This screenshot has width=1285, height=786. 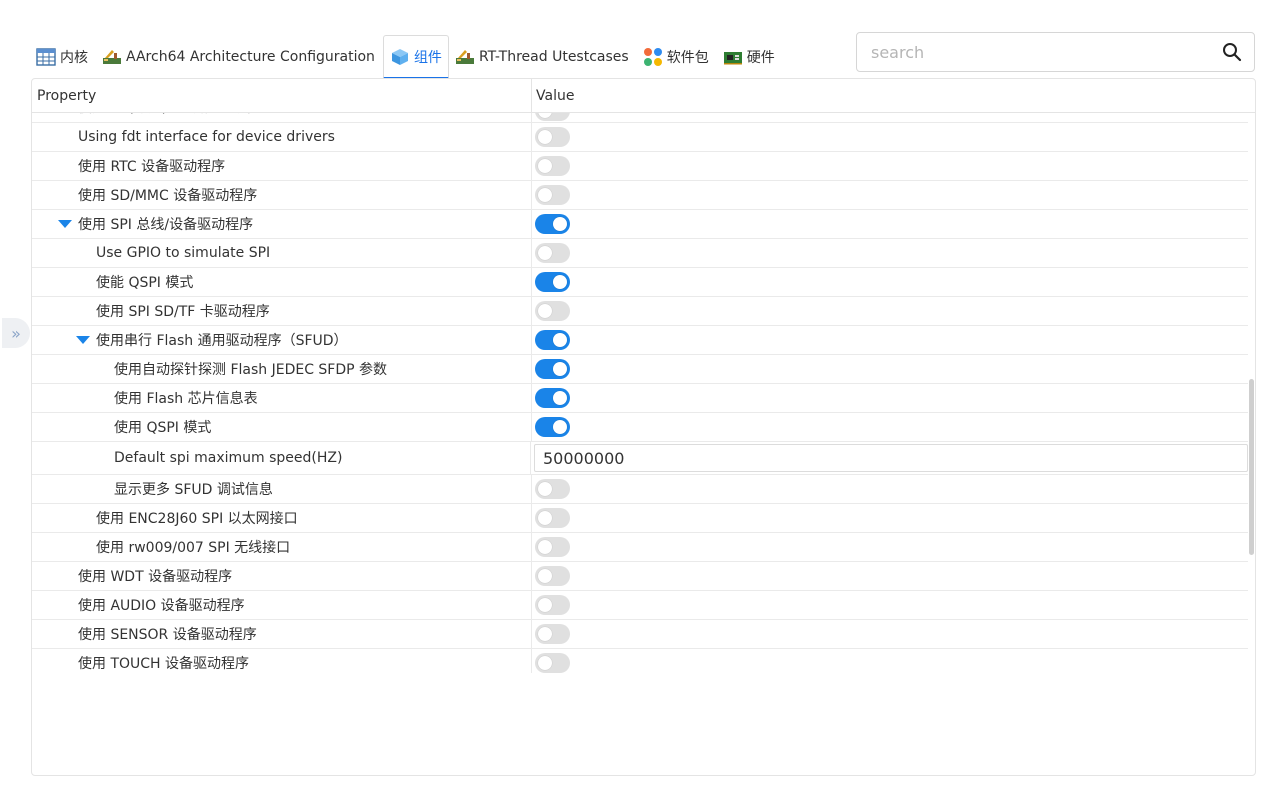 What do you see at coordinates (555, 95) in the screenshot?
I see `value-column-header: Value` at bounding box center [555, 95].